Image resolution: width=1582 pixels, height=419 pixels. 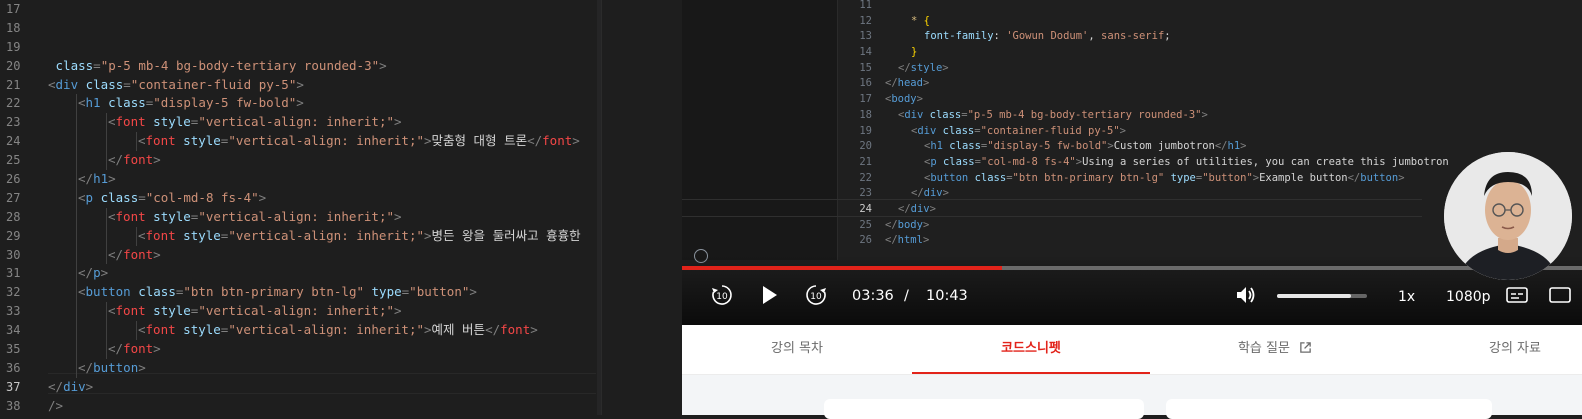 I want to click on code-line: 17, so click(x=300, y=9).